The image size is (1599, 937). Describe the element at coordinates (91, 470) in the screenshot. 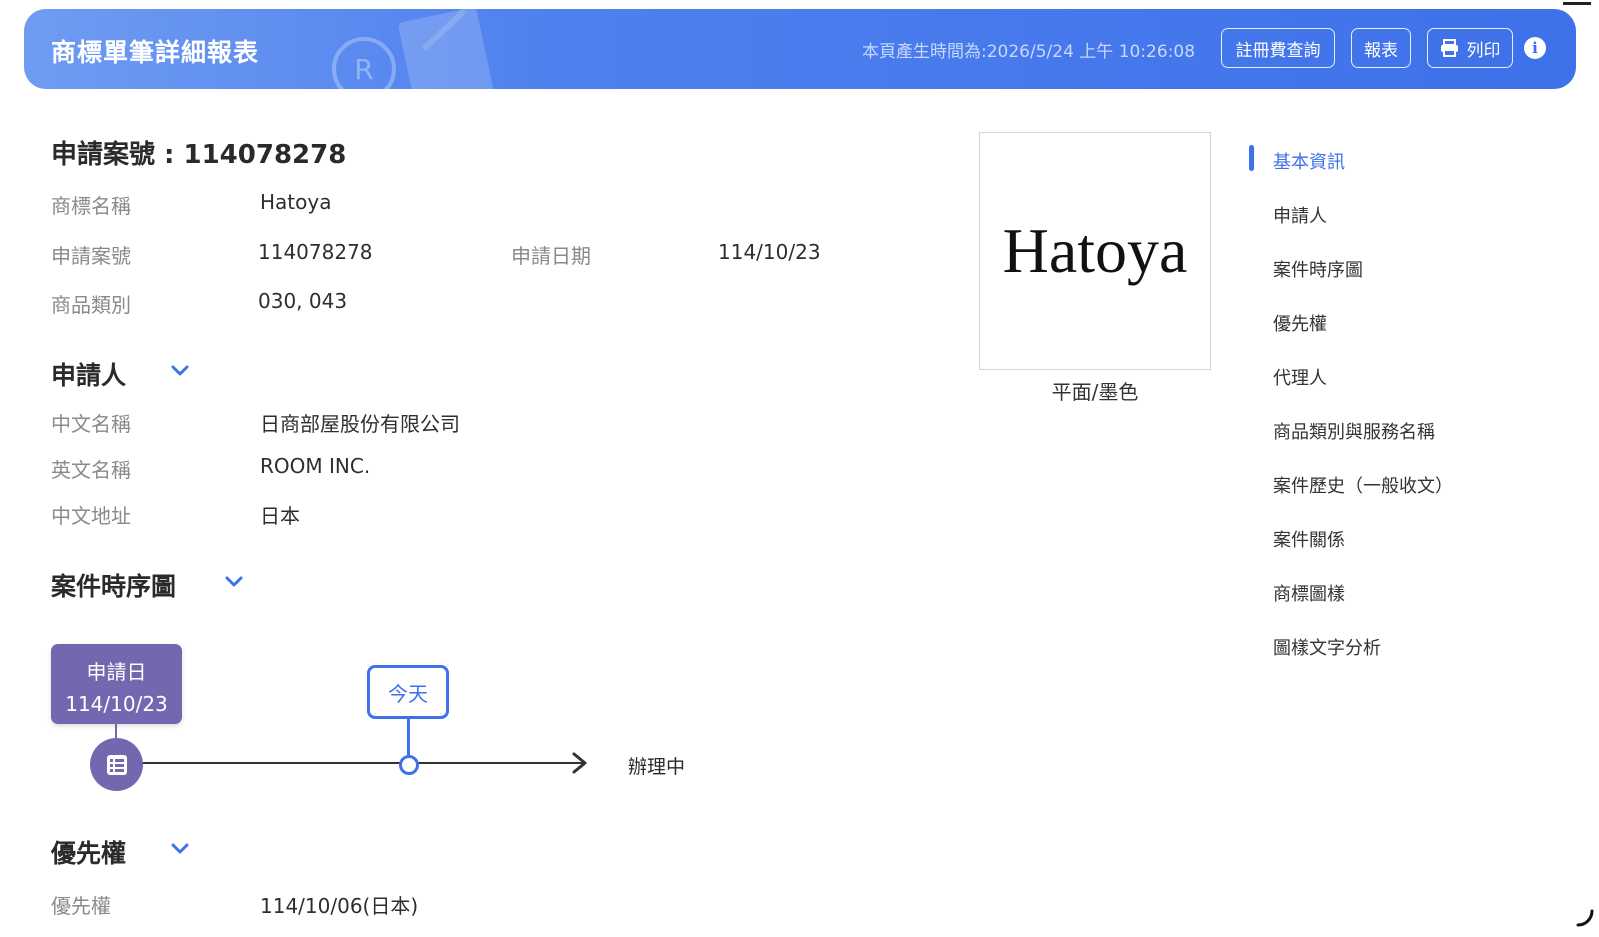

I see `applicant-en-name-label: 英文名稱` at that location.